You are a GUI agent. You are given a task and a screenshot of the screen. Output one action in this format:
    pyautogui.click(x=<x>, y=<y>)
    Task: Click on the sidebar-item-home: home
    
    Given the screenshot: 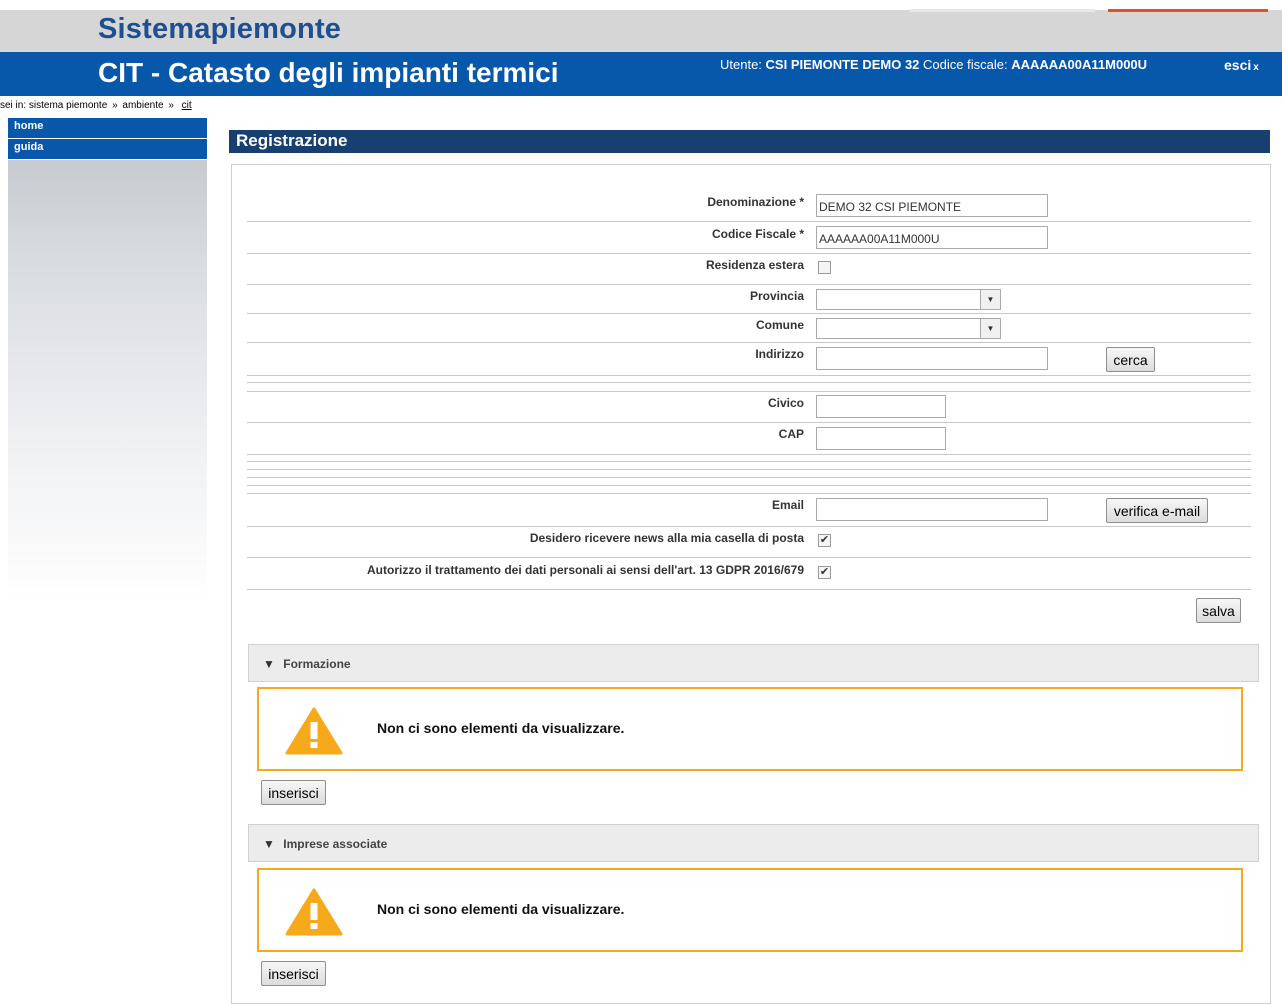 What is the action you would take?
    pyautogui.click(x=107, y=128)
    